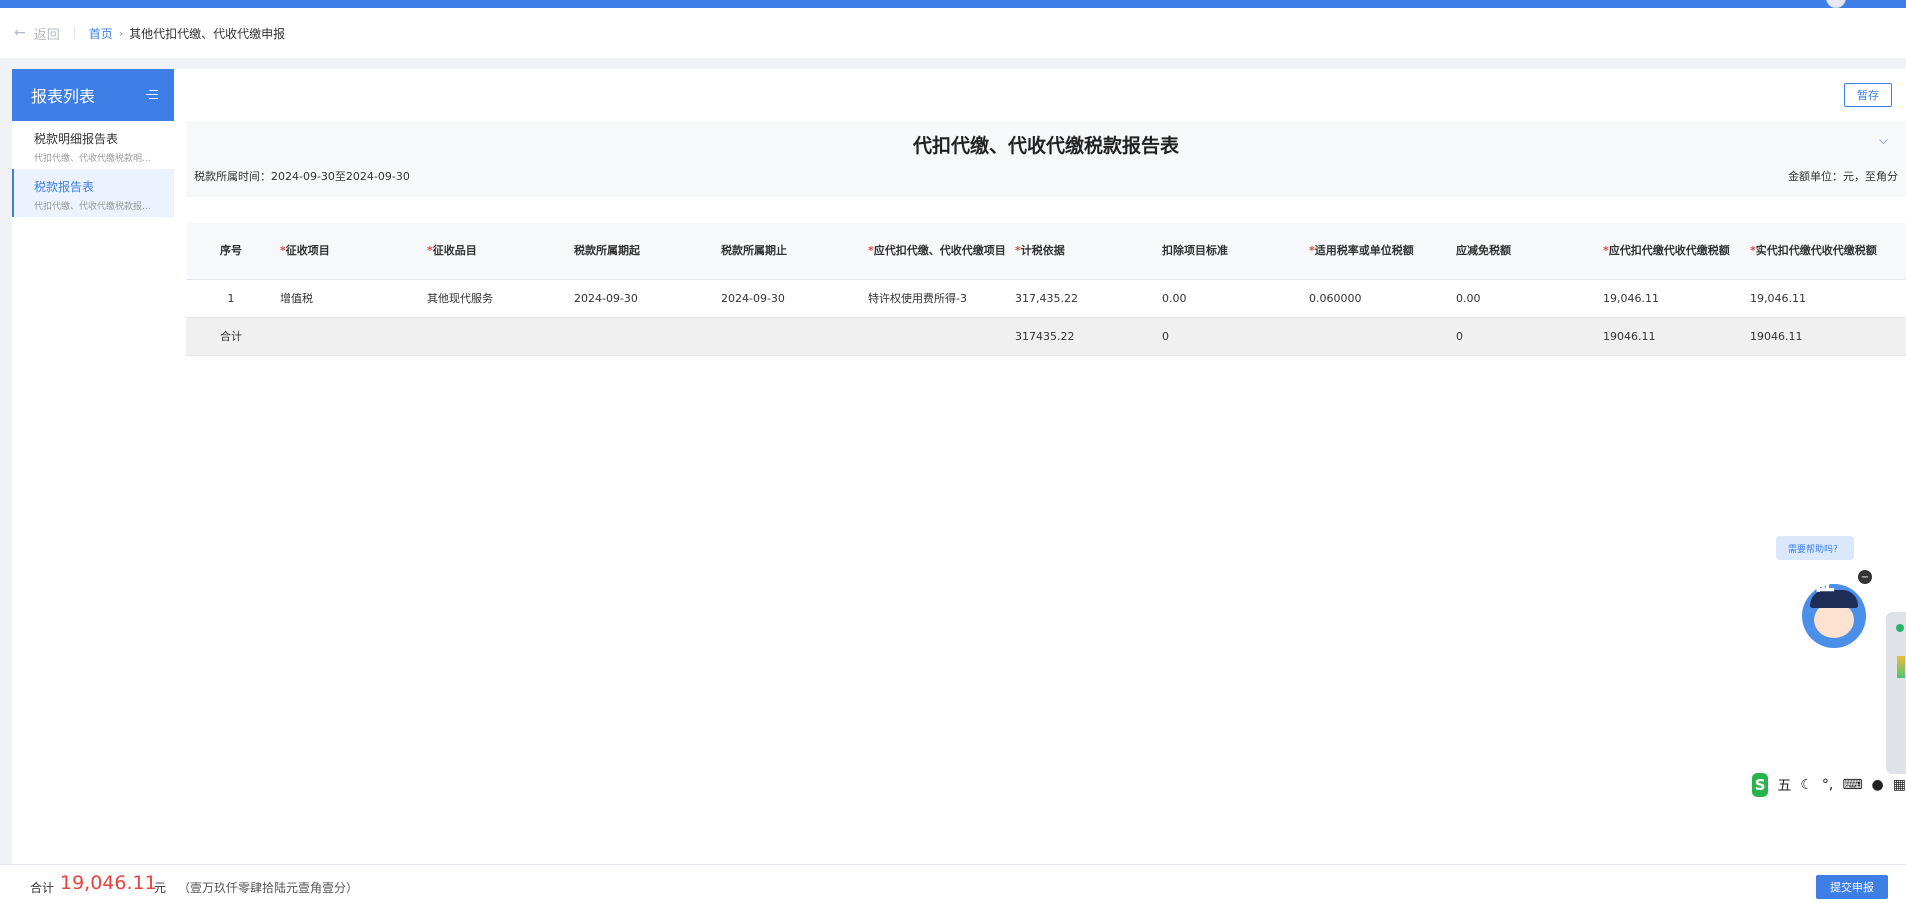  Describe the element at coordinates (496, 251) in the screenshot. I see `column-header: *征收品目` at that location.